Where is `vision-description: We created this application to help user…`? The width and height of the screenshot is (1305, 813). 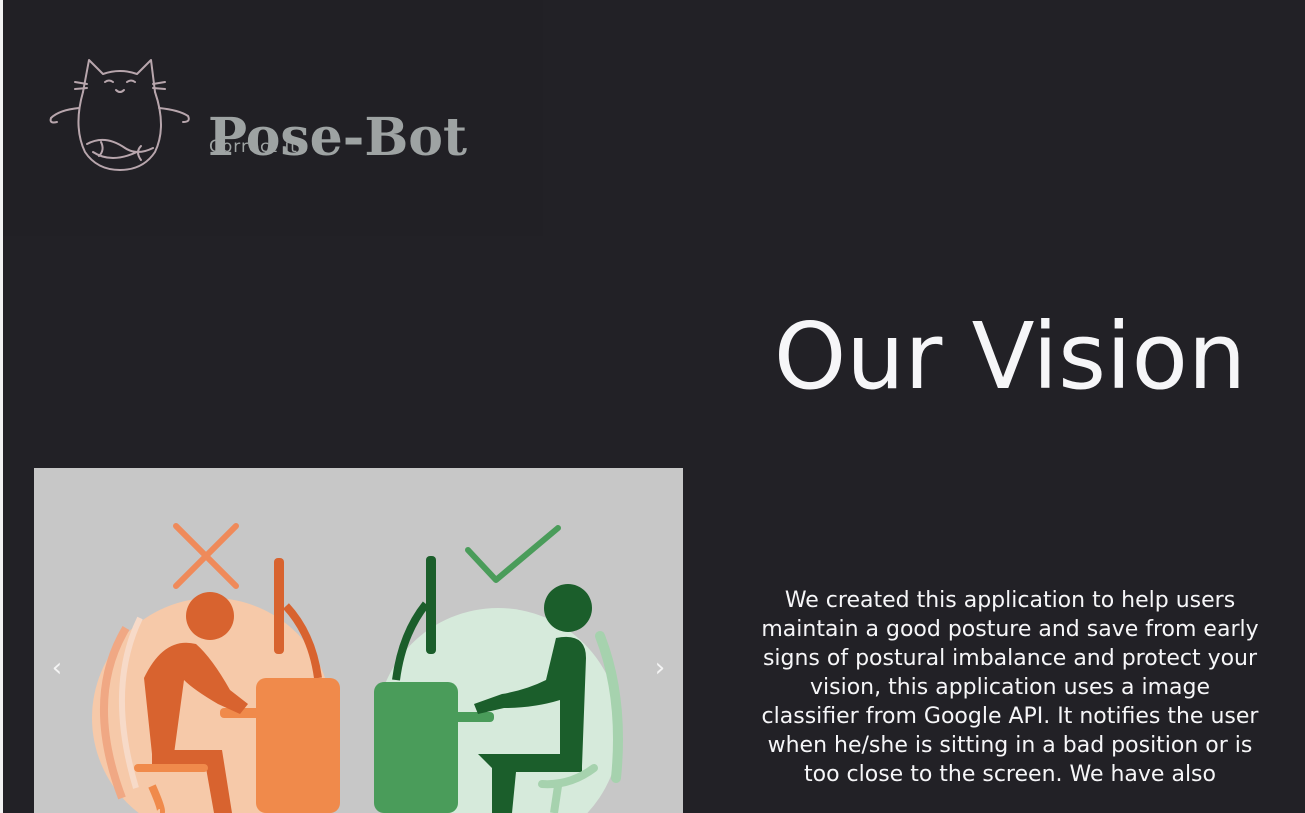 vision-description: We created this application to help user… is located at coordinates (1010, 687).